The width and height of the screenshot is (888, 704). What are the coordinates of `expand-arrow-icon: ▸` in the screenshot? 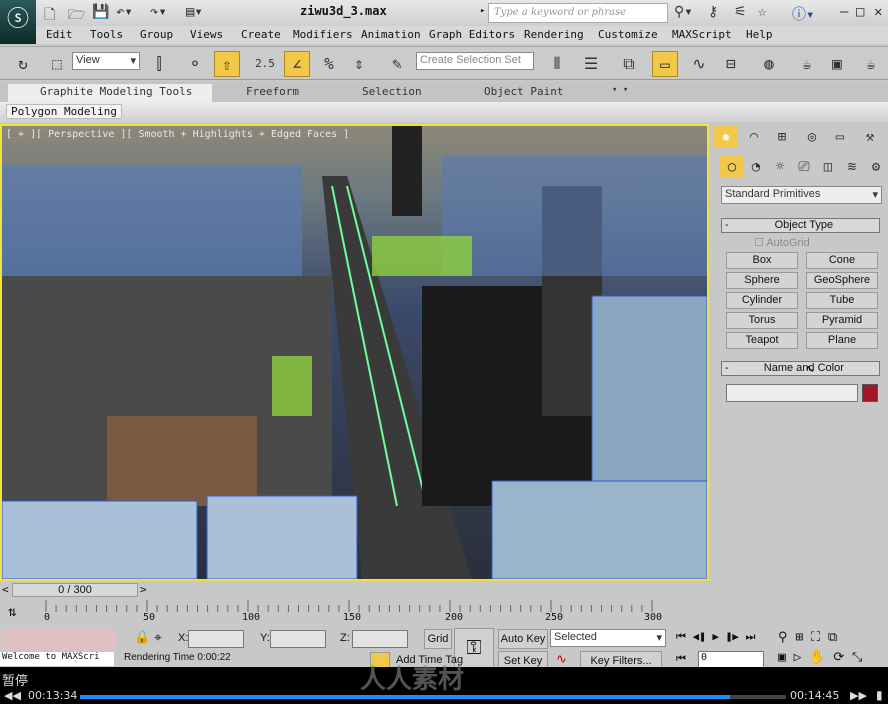 It's located at (482, 11).